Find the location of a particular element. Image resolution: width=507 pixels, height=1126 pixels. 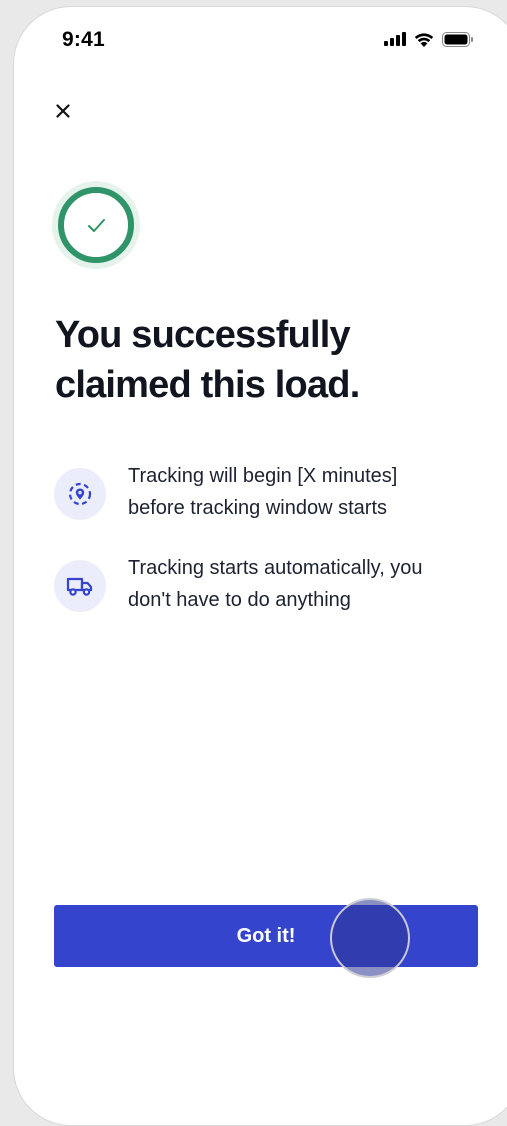

status-icons is located at coordinates (429, 39).